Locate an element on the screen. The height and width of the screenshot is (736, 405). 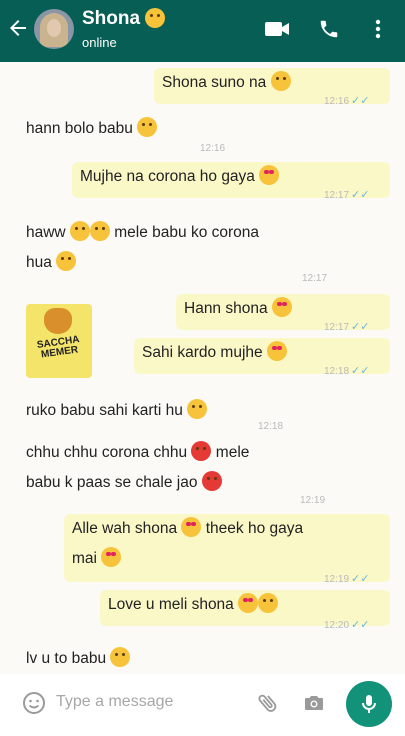
emoji-icon is located at coordinates (34, 703).